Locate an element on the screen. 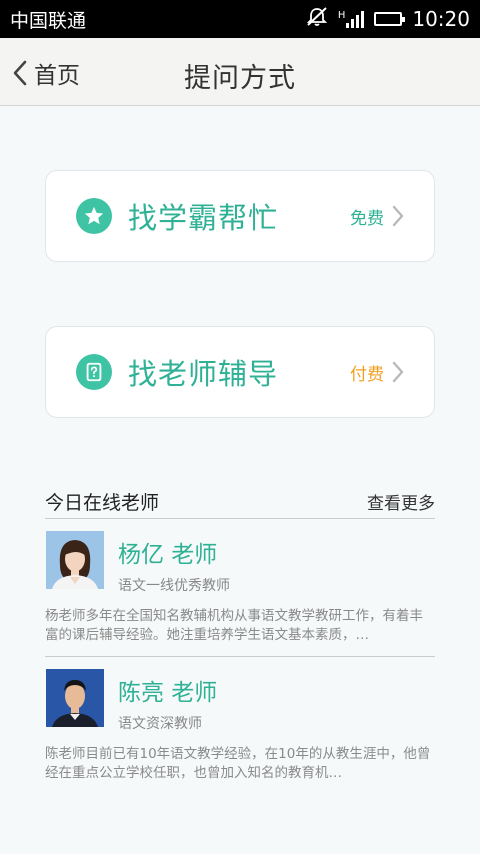 This screenshot has width=480, height=854. status-bar: 中国联通 H 10:20 is located at coordinates (240, 19).